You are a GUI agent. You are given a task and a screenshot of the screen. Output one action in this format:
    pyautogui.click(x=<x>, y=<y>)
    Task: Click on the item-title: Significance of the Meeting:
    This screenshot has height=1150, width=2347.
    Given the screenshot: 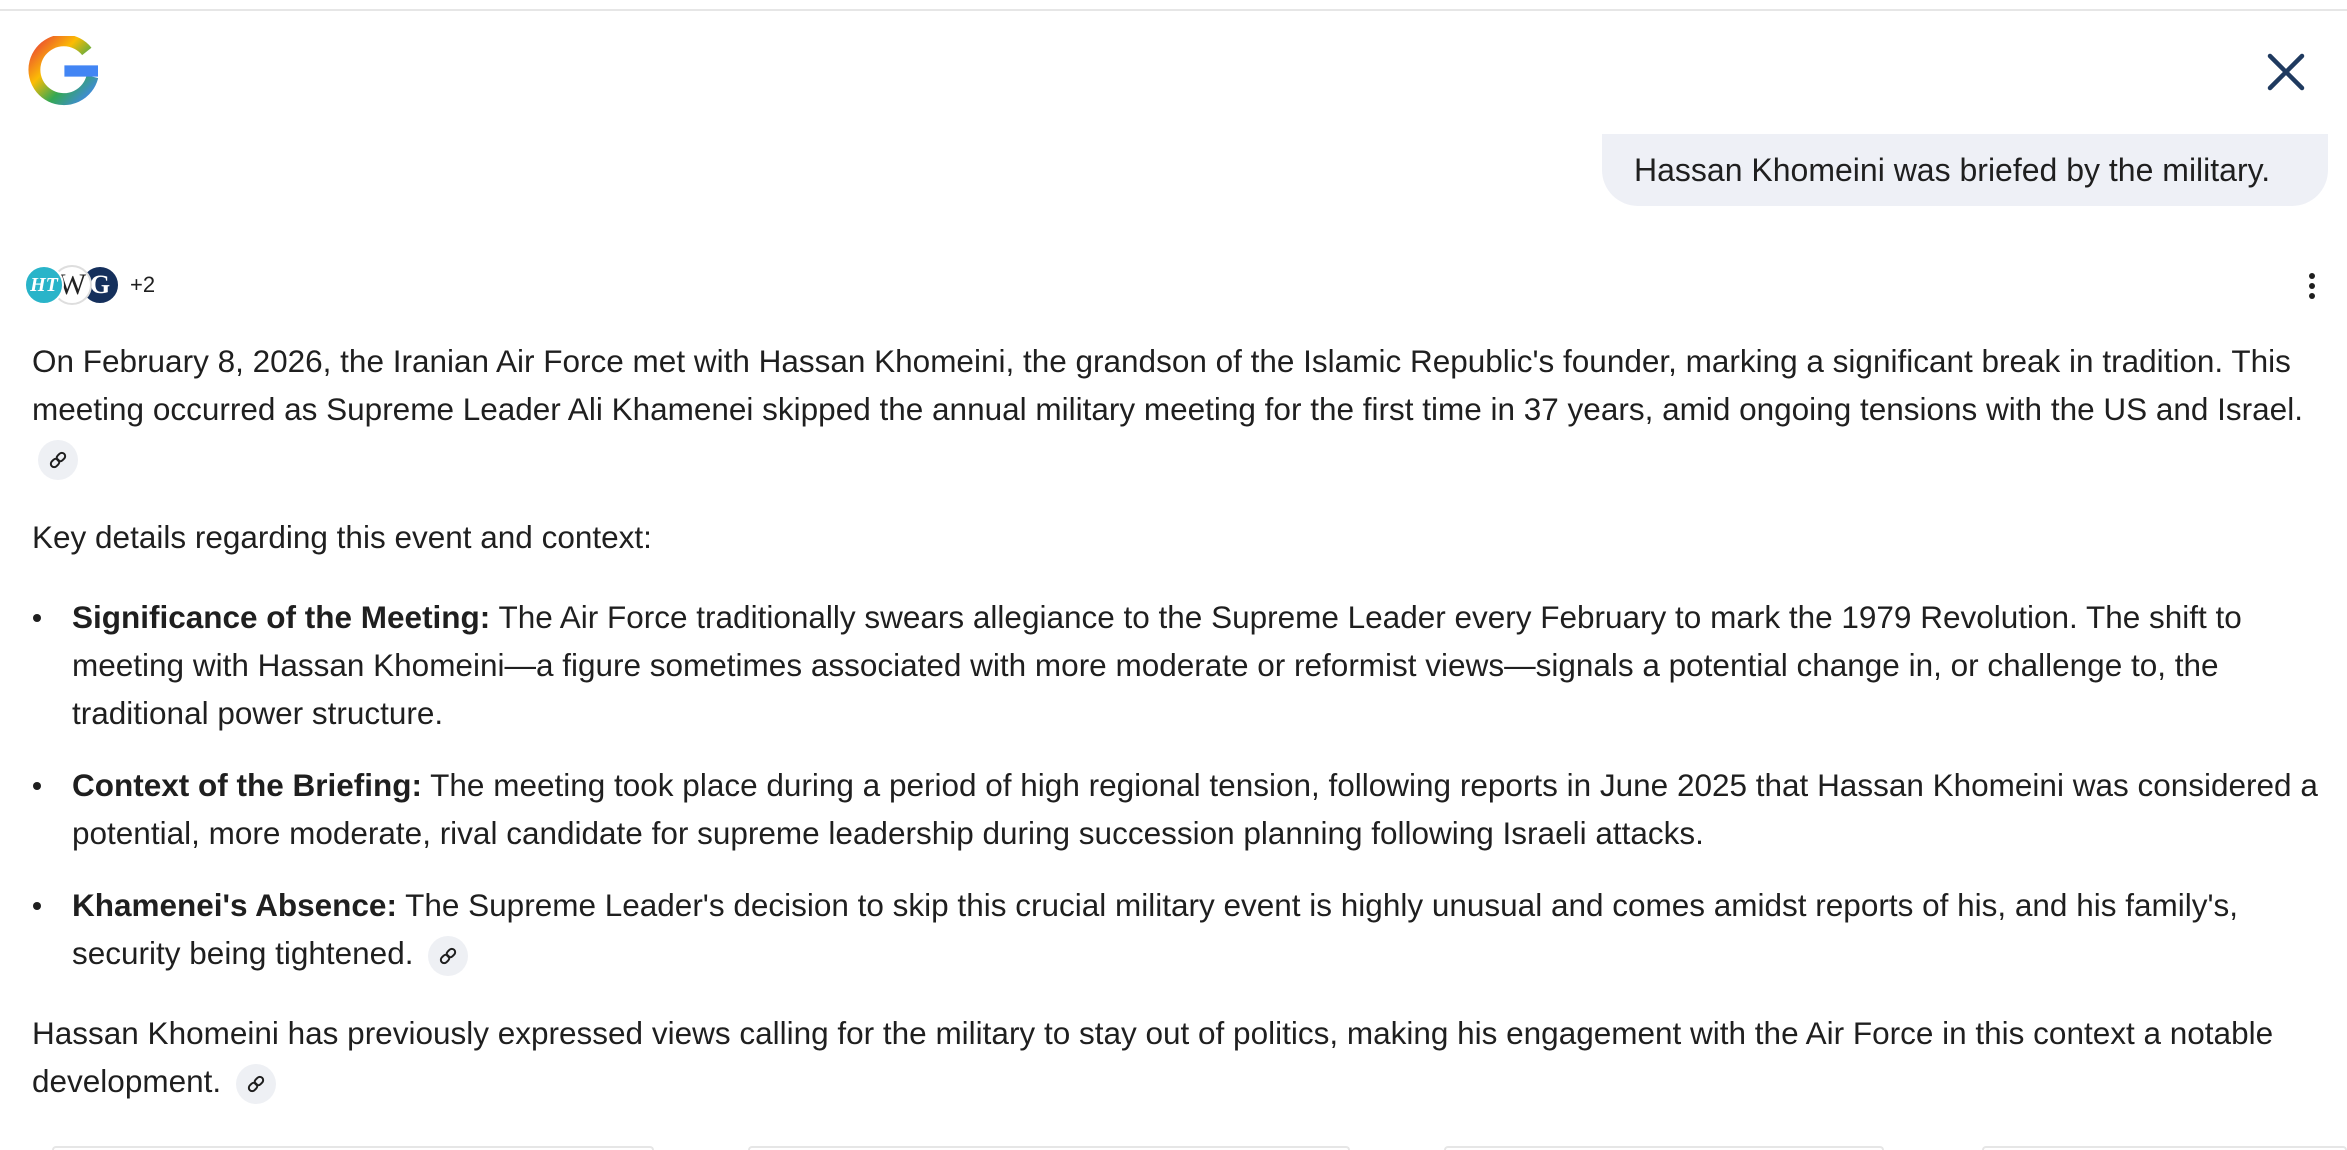 What is the action you would take?
    pyautogui.click(x=281, y=617)
    